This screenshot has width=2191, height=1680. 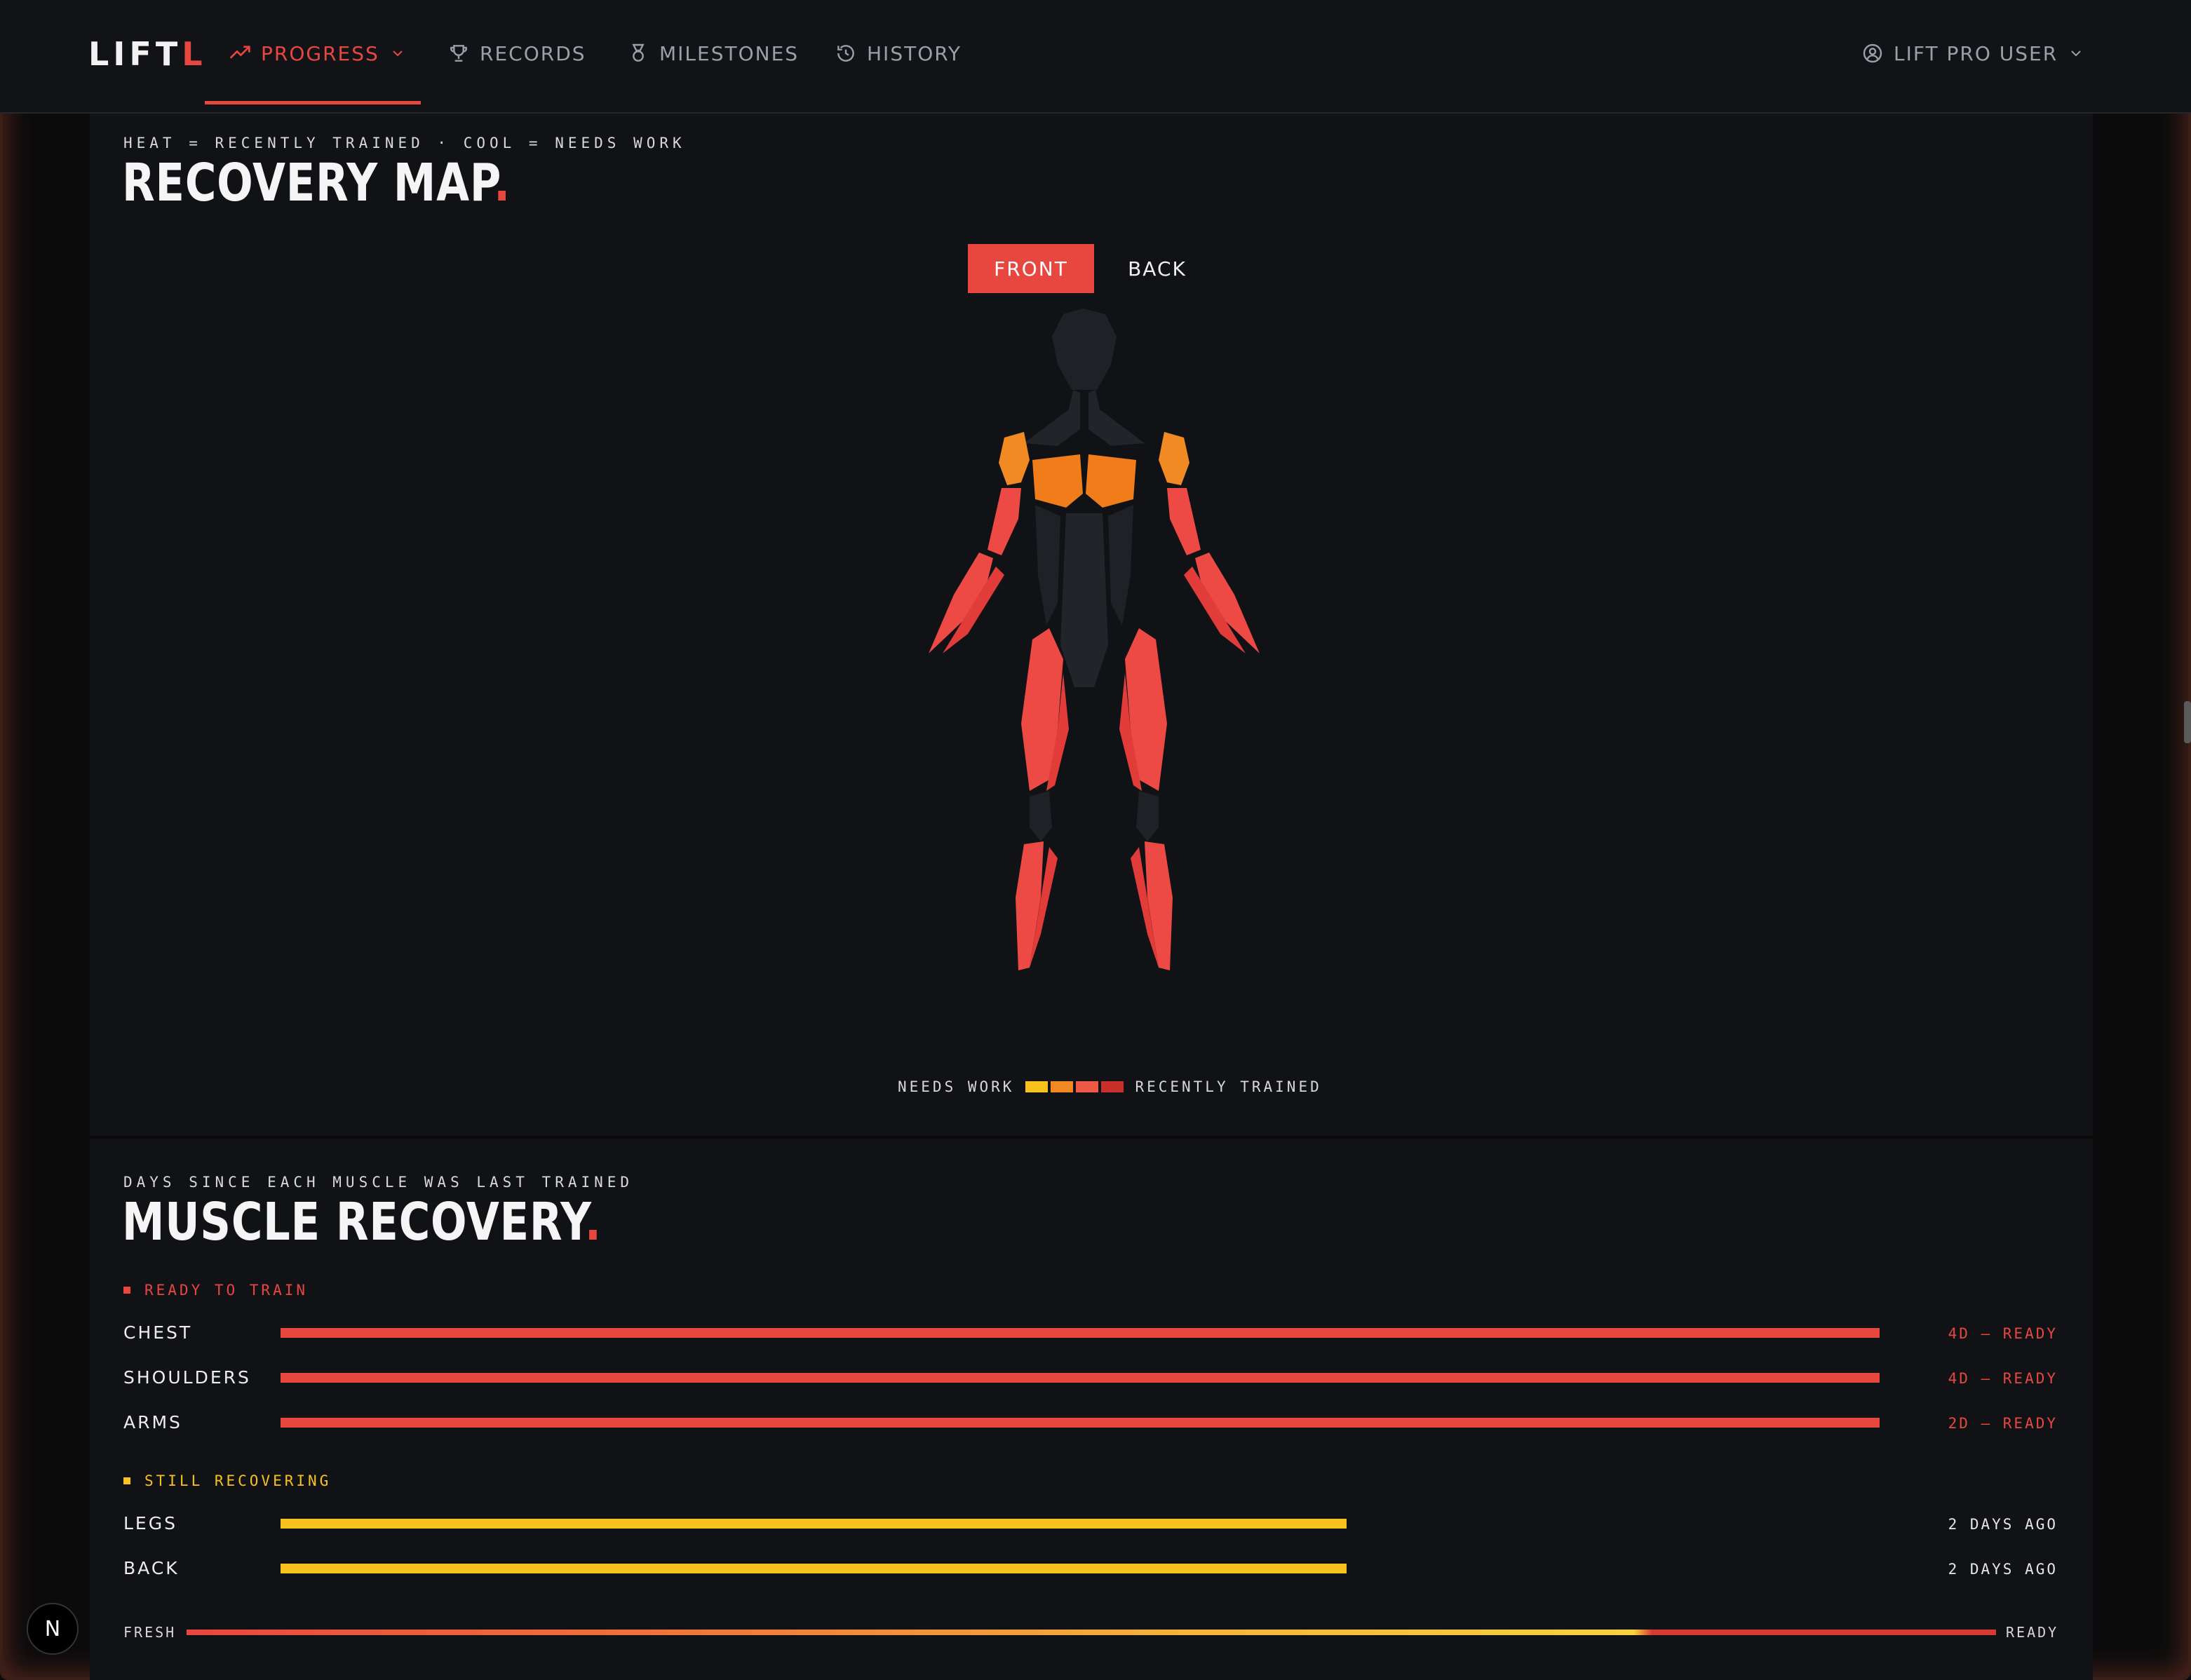 What do you see at coordinates (845, 54) in the screenshot?
I see `history-icon` at bounding box center [845, 54].